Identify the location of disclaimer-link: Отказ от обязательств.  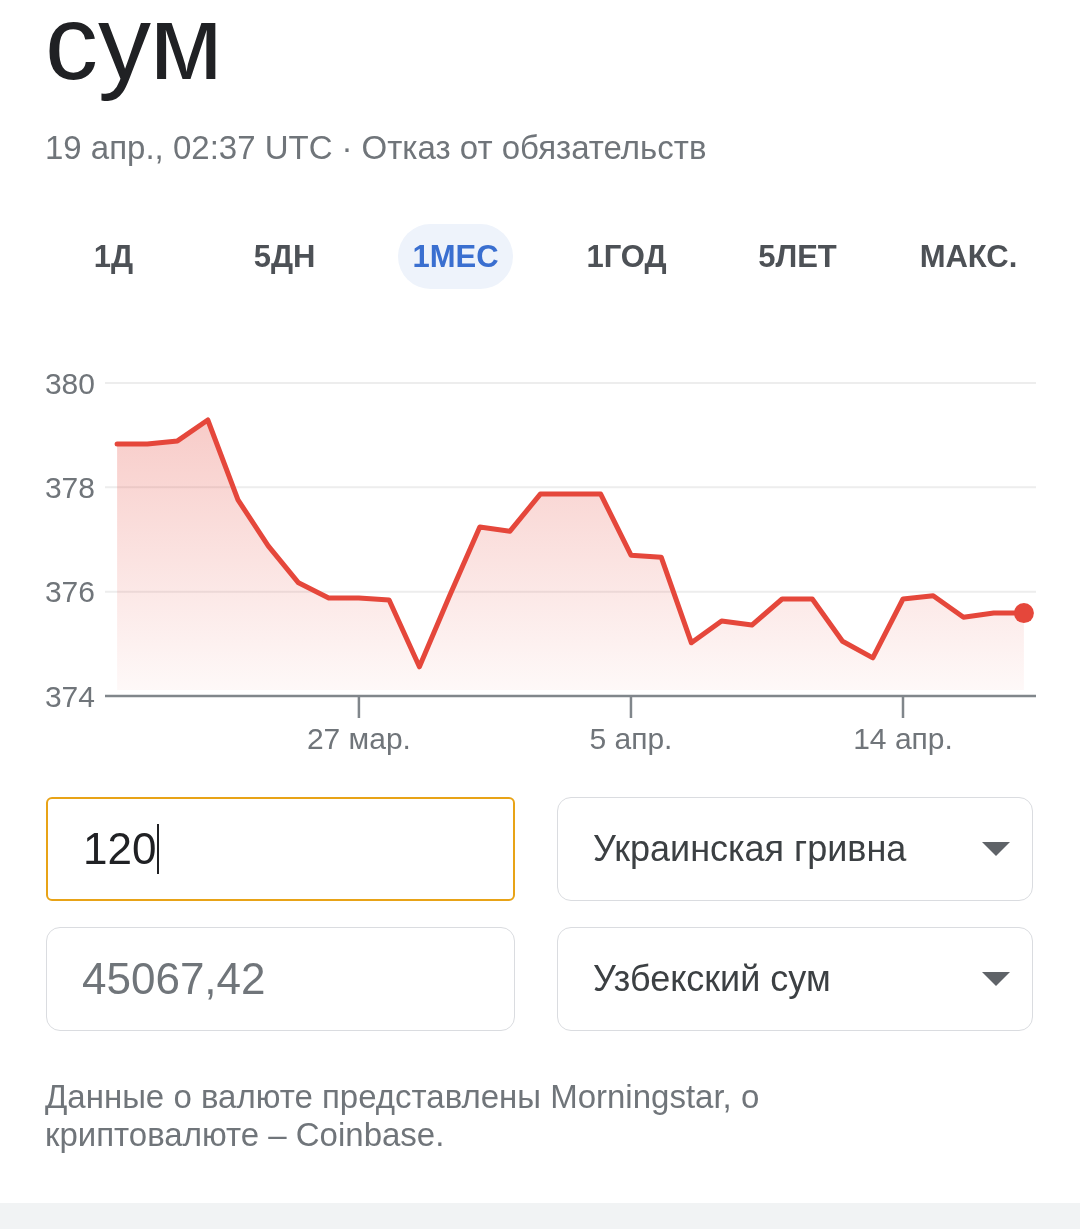
(534, 148).